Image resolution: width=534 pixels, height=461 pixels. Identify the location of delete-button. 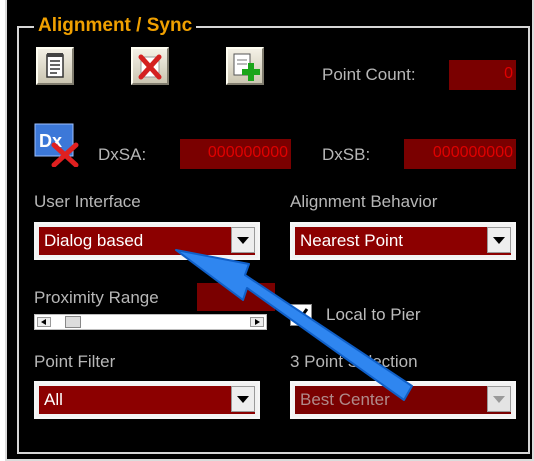
(150, 66).